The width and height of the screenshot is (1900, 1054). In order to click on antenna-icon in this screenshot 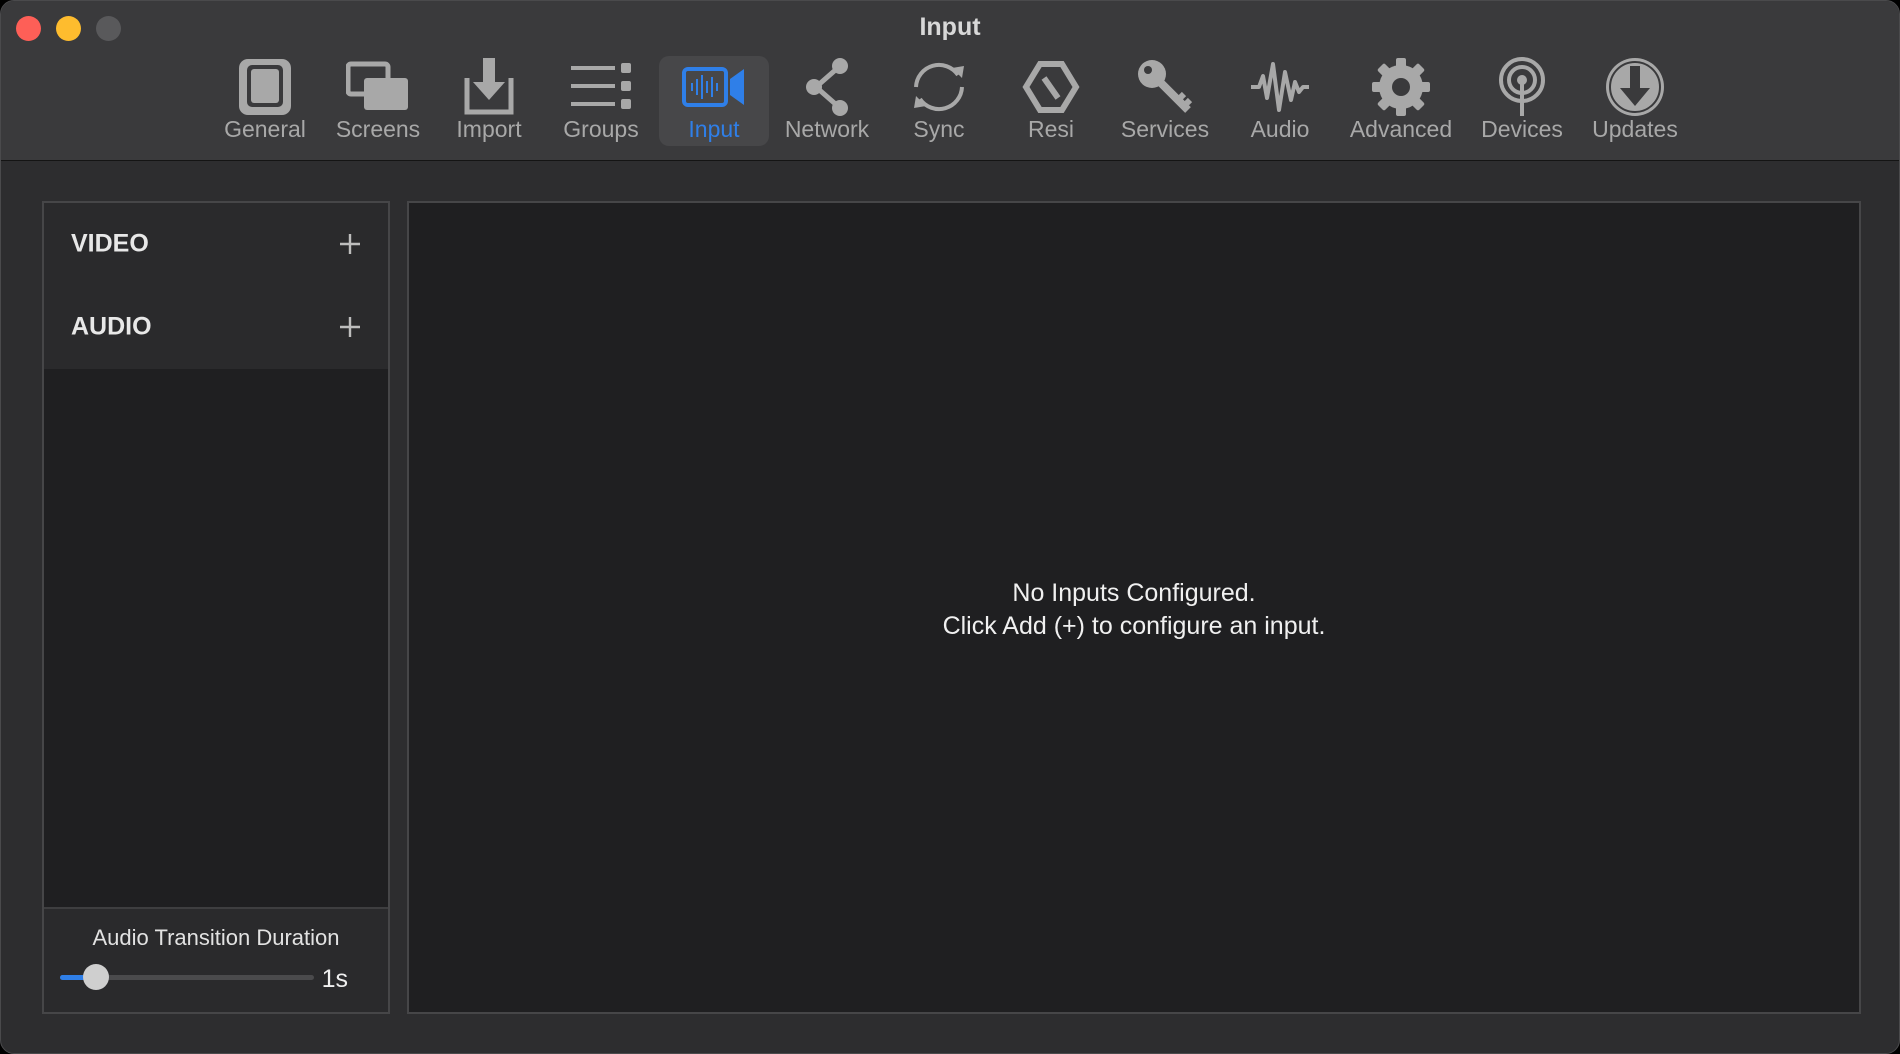, I will do `click(1522, 87)`.